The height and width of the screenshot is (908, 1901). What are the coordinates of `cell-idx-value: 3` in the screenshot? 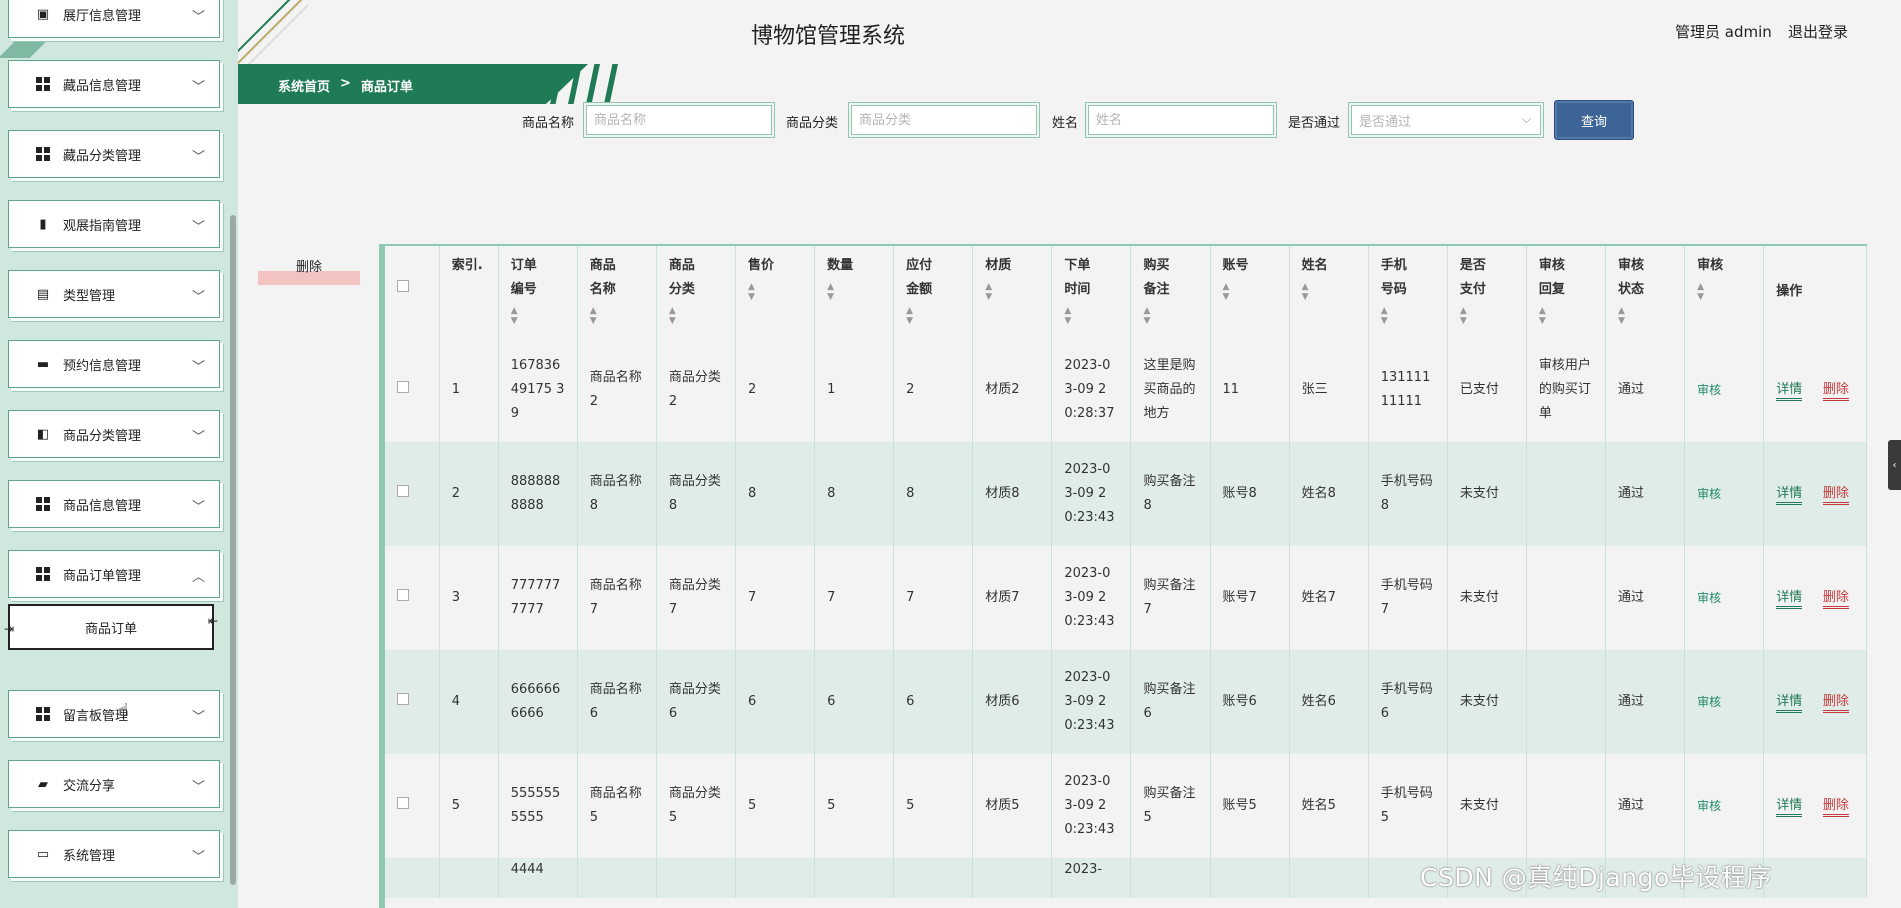 It's located at (455, 597).